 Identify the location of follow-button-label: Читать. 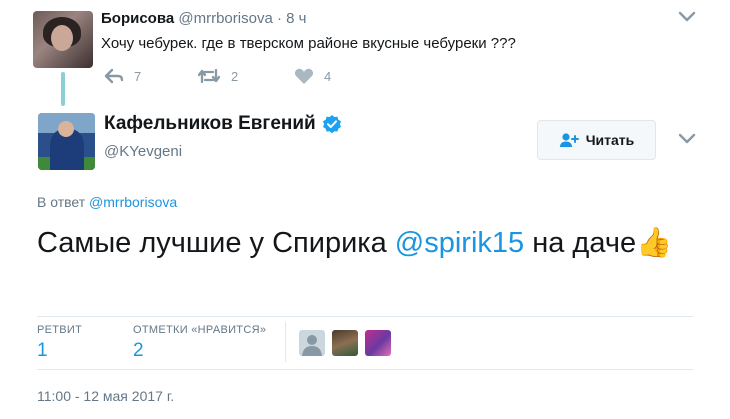
(610, 140).